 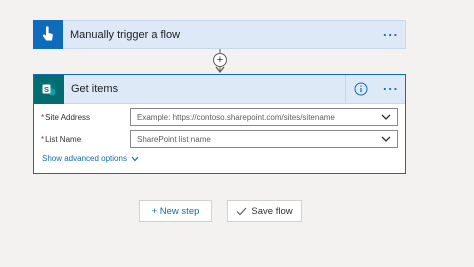 I want to click on site-address-label: * Site Address, so click(x=65, y=117).